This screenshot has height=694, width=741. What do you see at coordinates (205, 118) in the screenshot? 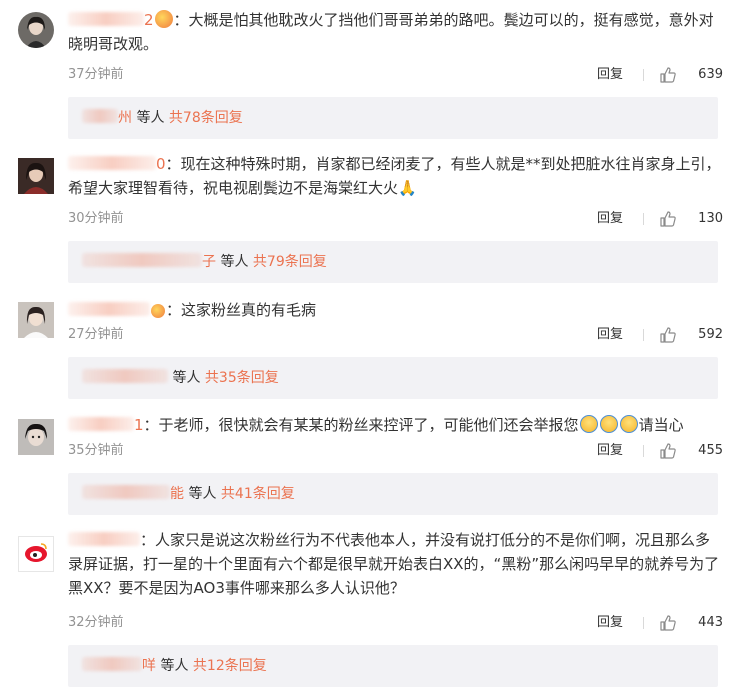
I see `reply-count: 共78条回复` at bounding box center [205, 118].